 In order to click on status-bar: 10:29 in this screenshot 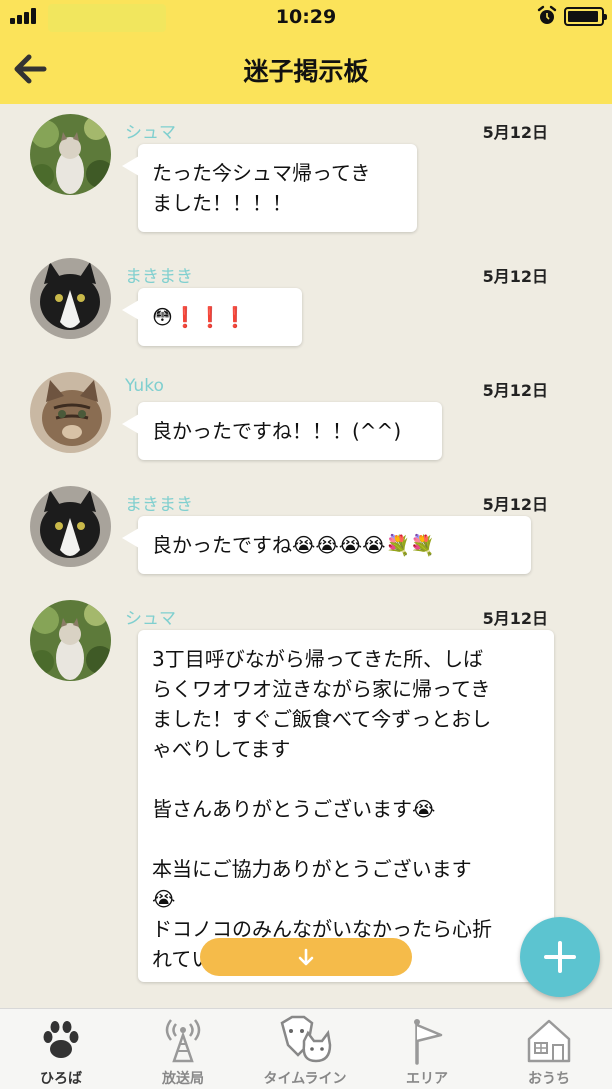, I will do `click(306, 17)`.